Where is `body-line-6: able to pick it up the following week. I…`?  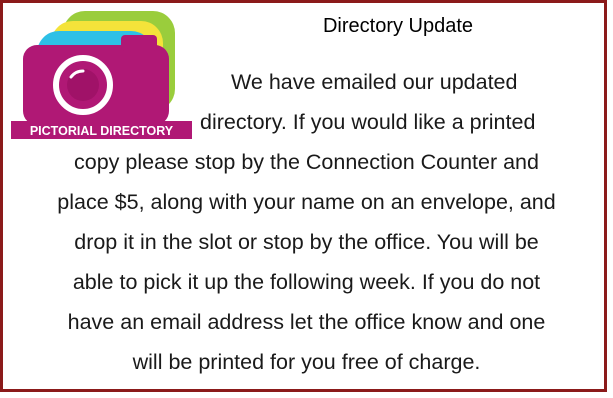 body-line-6: able to pick it up the following week. I… is located at coordinates (306, 282).